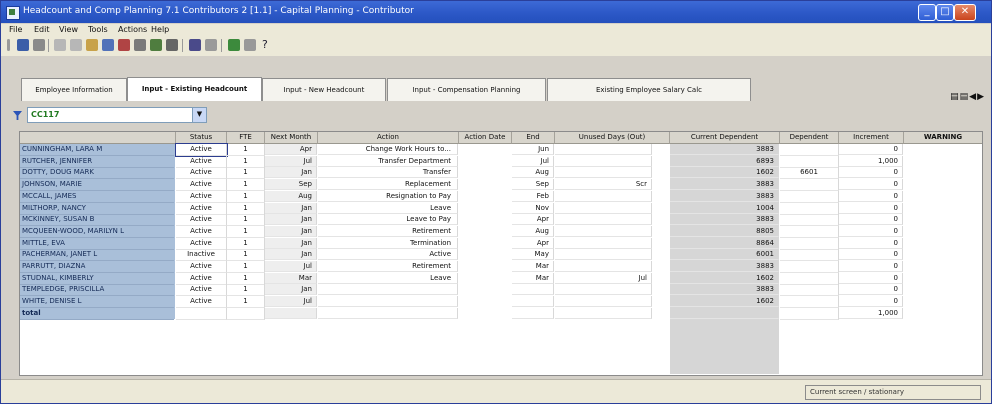  What do you see at coordinates (97, 185) in the screenshot?
I see `employee-name: JOHNSON, MARIE` at bounding box center [97, 185].